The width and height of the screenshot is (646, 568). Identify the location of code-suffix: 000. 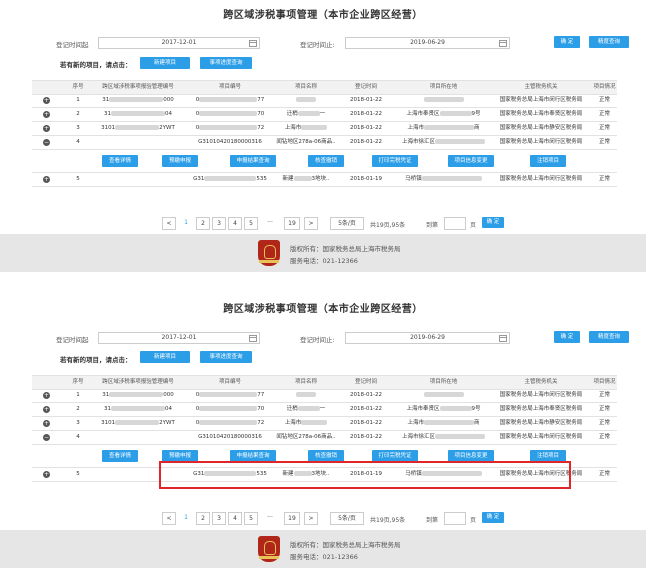
(168, 100).